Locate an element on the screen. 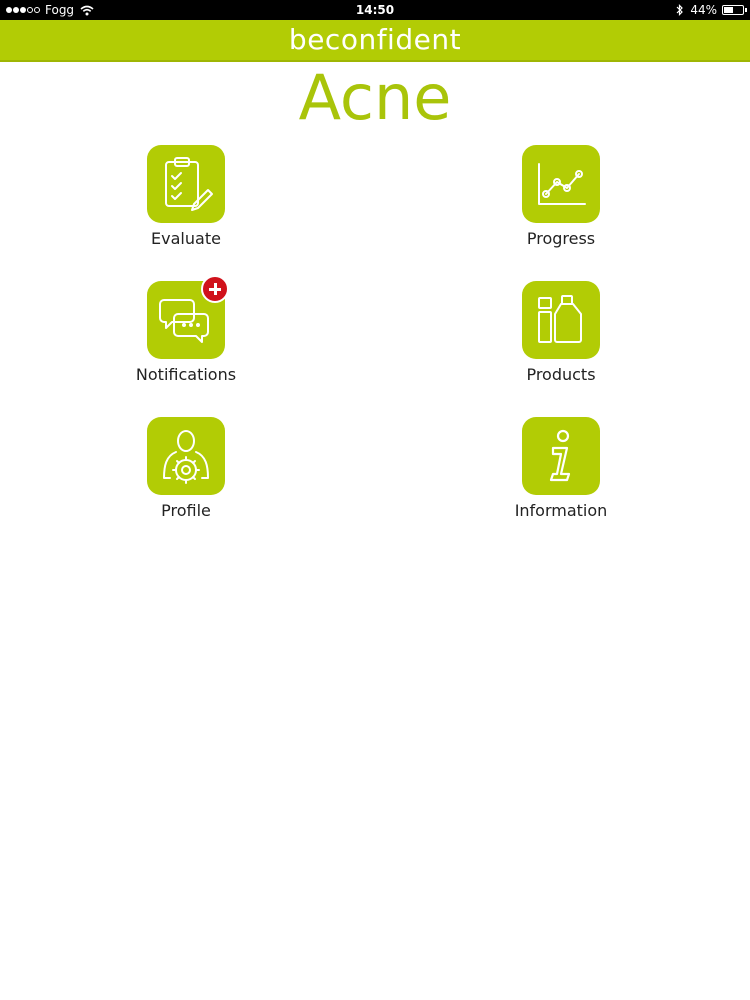 This screenshot has height=1000, width=750. information-tile is located at coordinates (561, 456).